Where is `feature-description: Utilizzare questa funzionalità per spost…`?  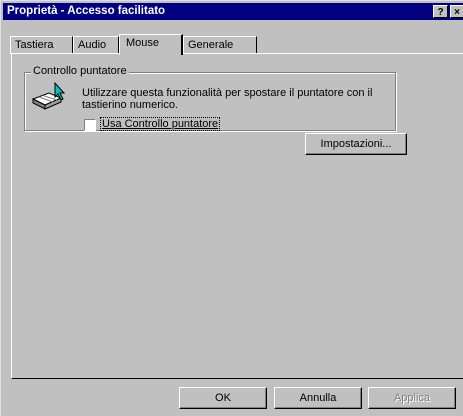 feature-description: Utilizzare questa funzionalità per spost… is located at coordinates (227, 99).